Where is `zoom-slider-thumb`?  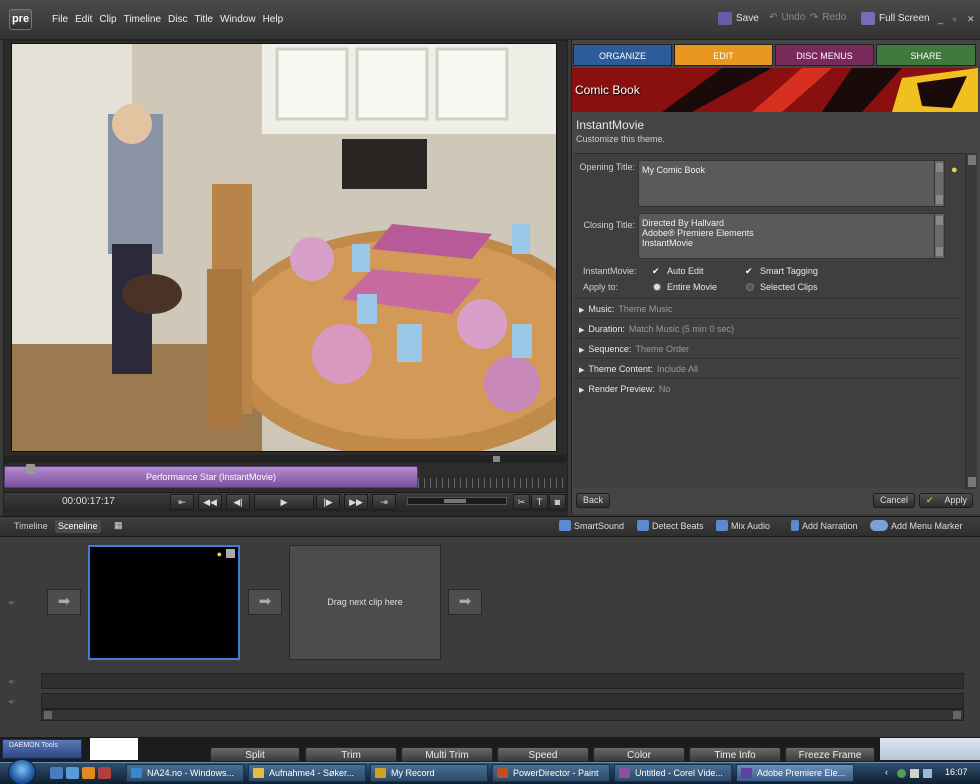
zoom-slider-thumb is located at coordinates (455, 501).